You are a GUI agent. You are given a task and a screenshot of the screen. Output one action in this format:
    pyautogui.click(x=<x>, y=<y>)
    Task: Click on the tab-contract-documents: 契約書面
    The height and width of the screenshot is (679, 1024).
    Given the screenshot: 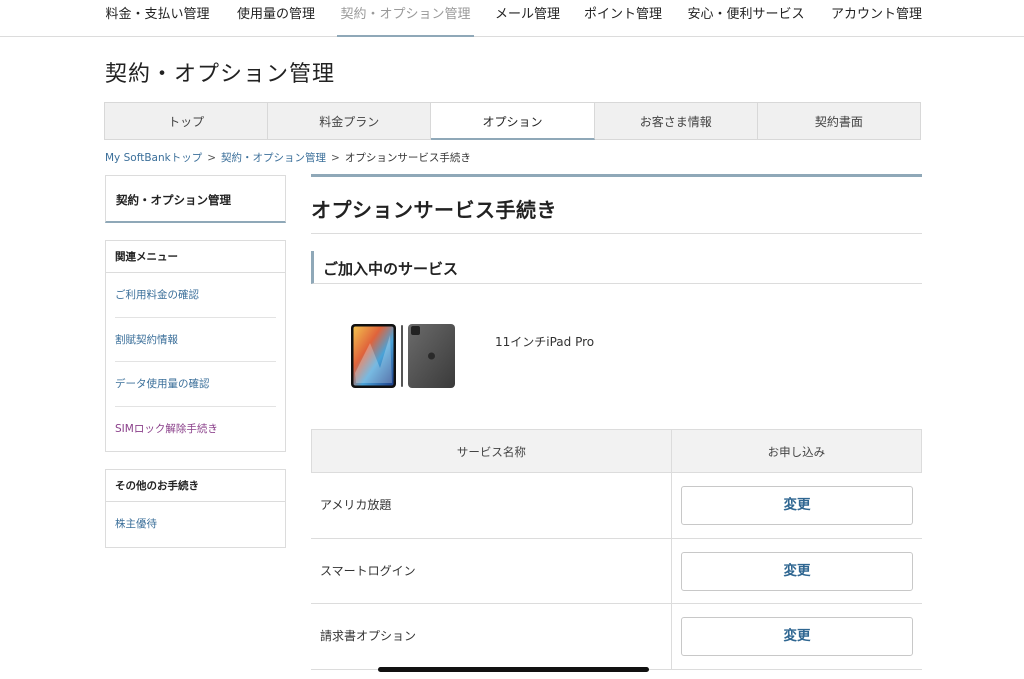 What is the action you would take?
    pyautogui.click(x=839, y=121)
    